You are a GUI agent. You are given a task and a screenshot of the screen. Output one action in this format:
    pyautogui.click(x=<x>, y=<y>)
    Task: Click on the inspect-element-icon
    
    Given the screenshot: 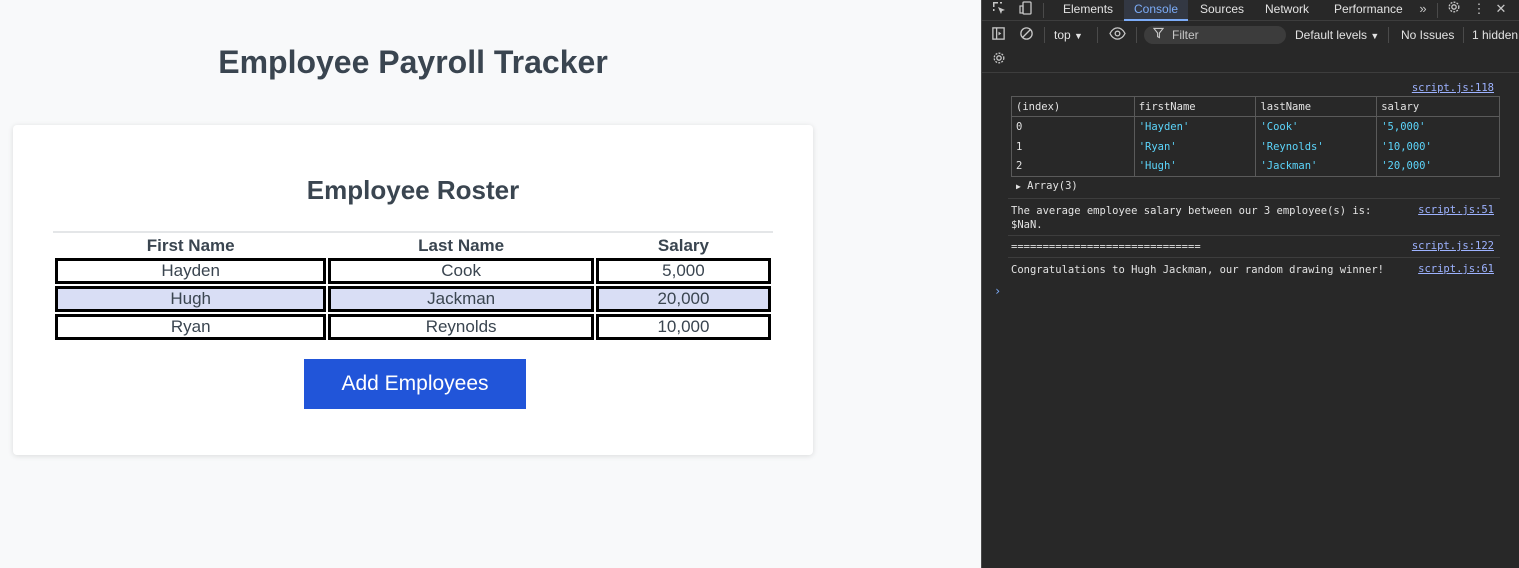 What is the action you would take?
    pyautogui.click(x=999, y=10)
    